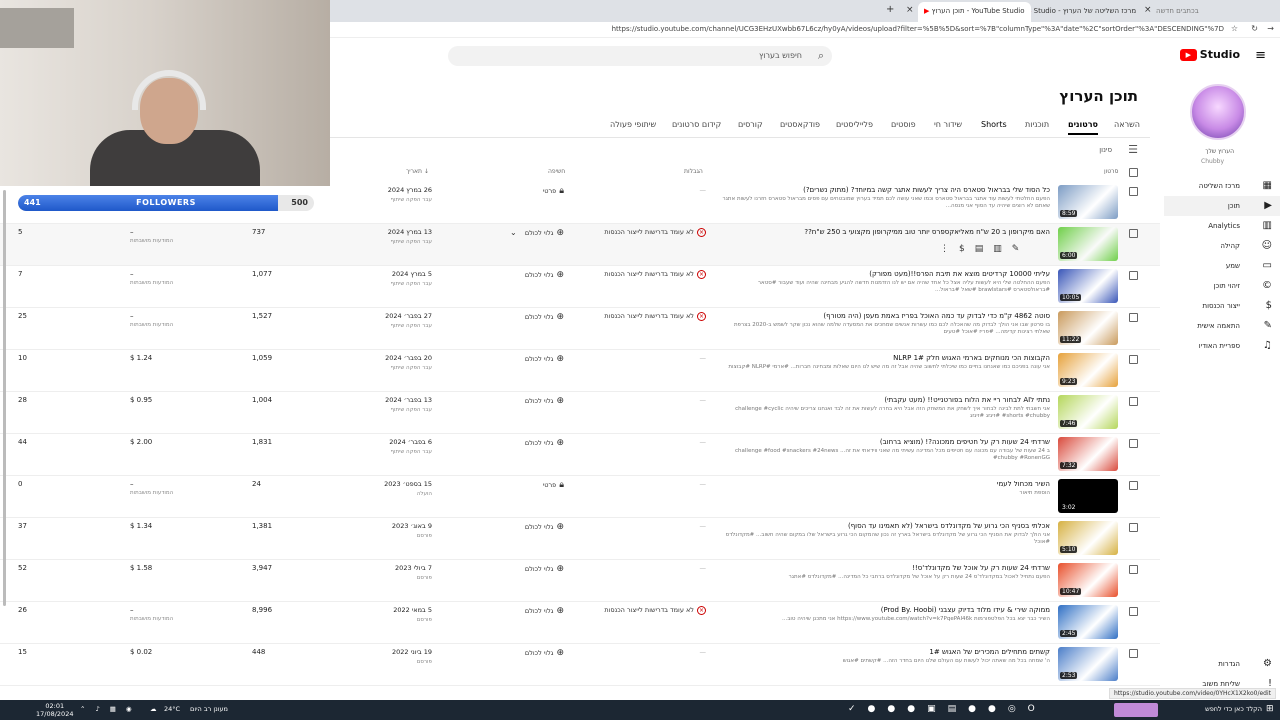  What do you see at coordinates (1088, 496) in the screenshot?
I see `video-thumbnail: 3:02` at bounding box center [1088, 496].